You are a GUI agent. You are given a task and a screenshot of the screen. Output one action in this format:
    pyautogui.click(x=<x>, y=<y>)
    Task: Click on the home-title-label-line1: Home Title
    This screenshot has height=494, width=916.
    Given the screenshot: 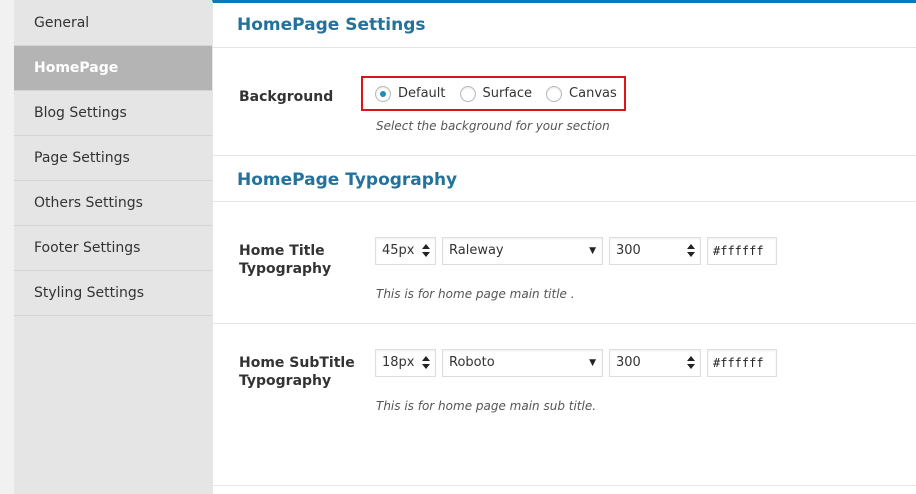 What is the action you would take?
    pyautogui.click(x=282, y=251)
    